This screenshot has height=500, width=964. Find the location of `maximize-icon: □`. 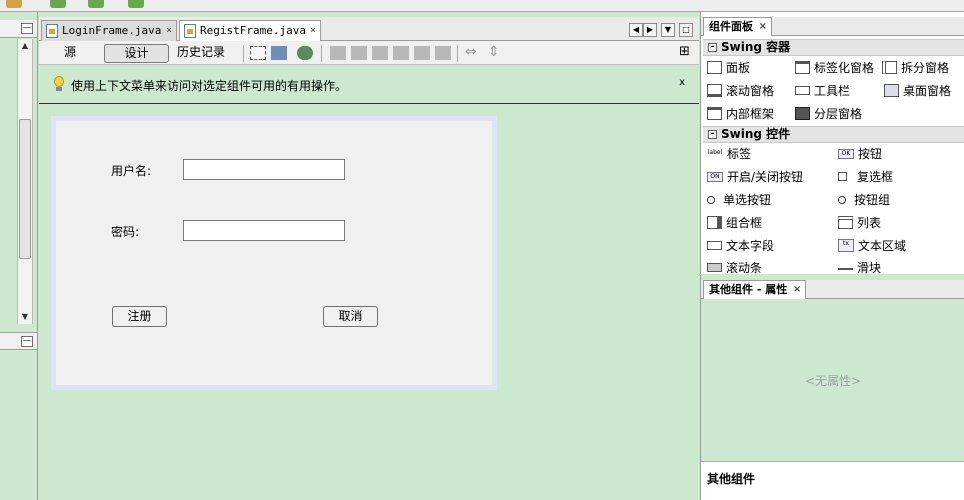

maximize-icon: □ is located at coordinates (686, 30).